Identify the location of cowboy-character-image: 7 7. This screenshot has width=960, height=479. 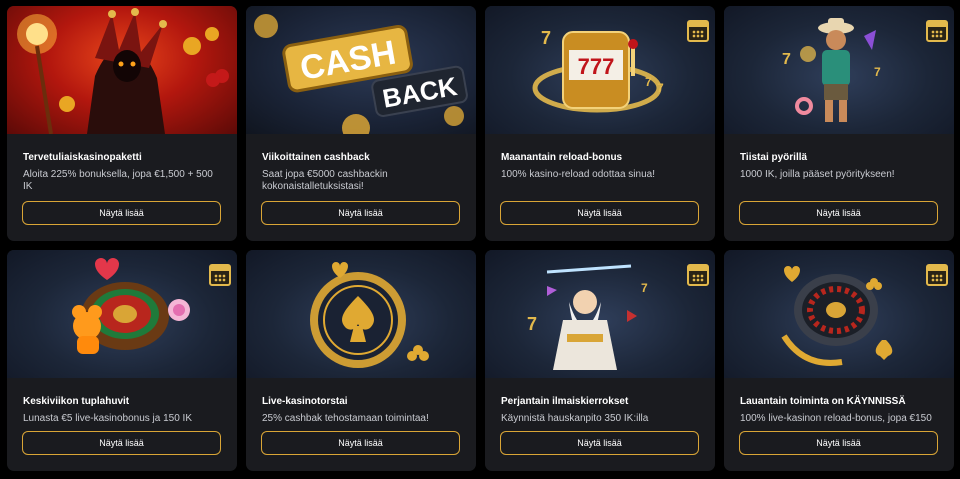
(839, 70).